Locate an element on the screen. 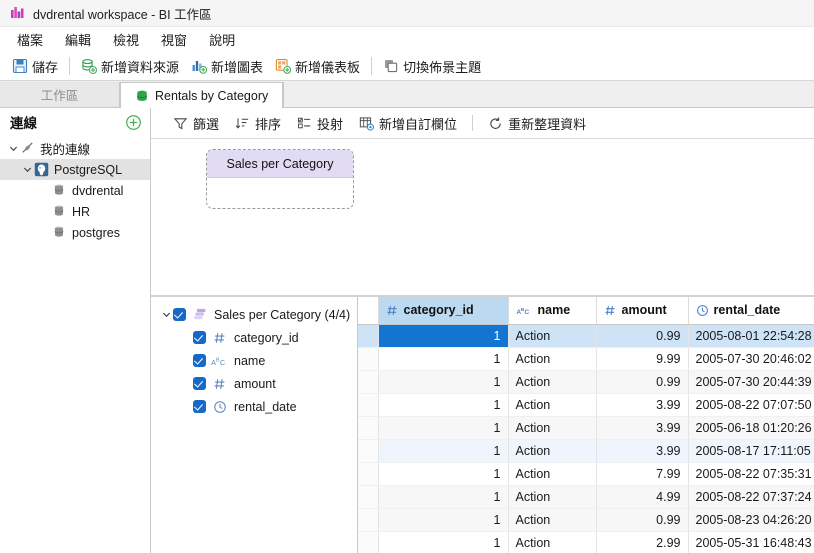 Image resolution: width=814 pixels, height=553 pixels. add-datasource-button: 新增資料來源 is located at coordinates (130, 66).